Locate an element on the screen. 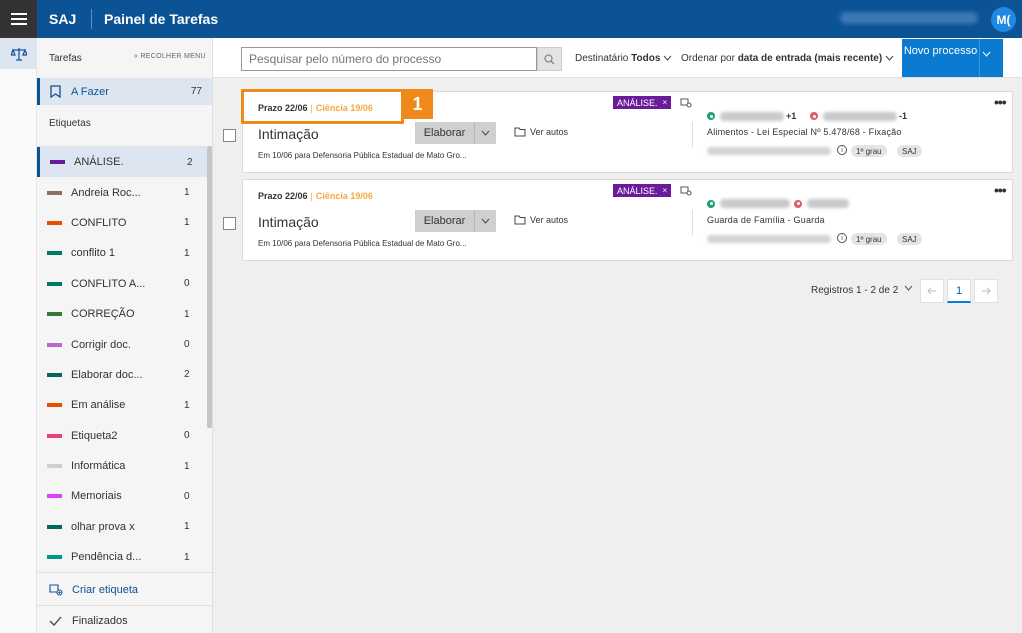  classe-processual: Guarda de Família - Guarda is located at coordinates (766, 220).